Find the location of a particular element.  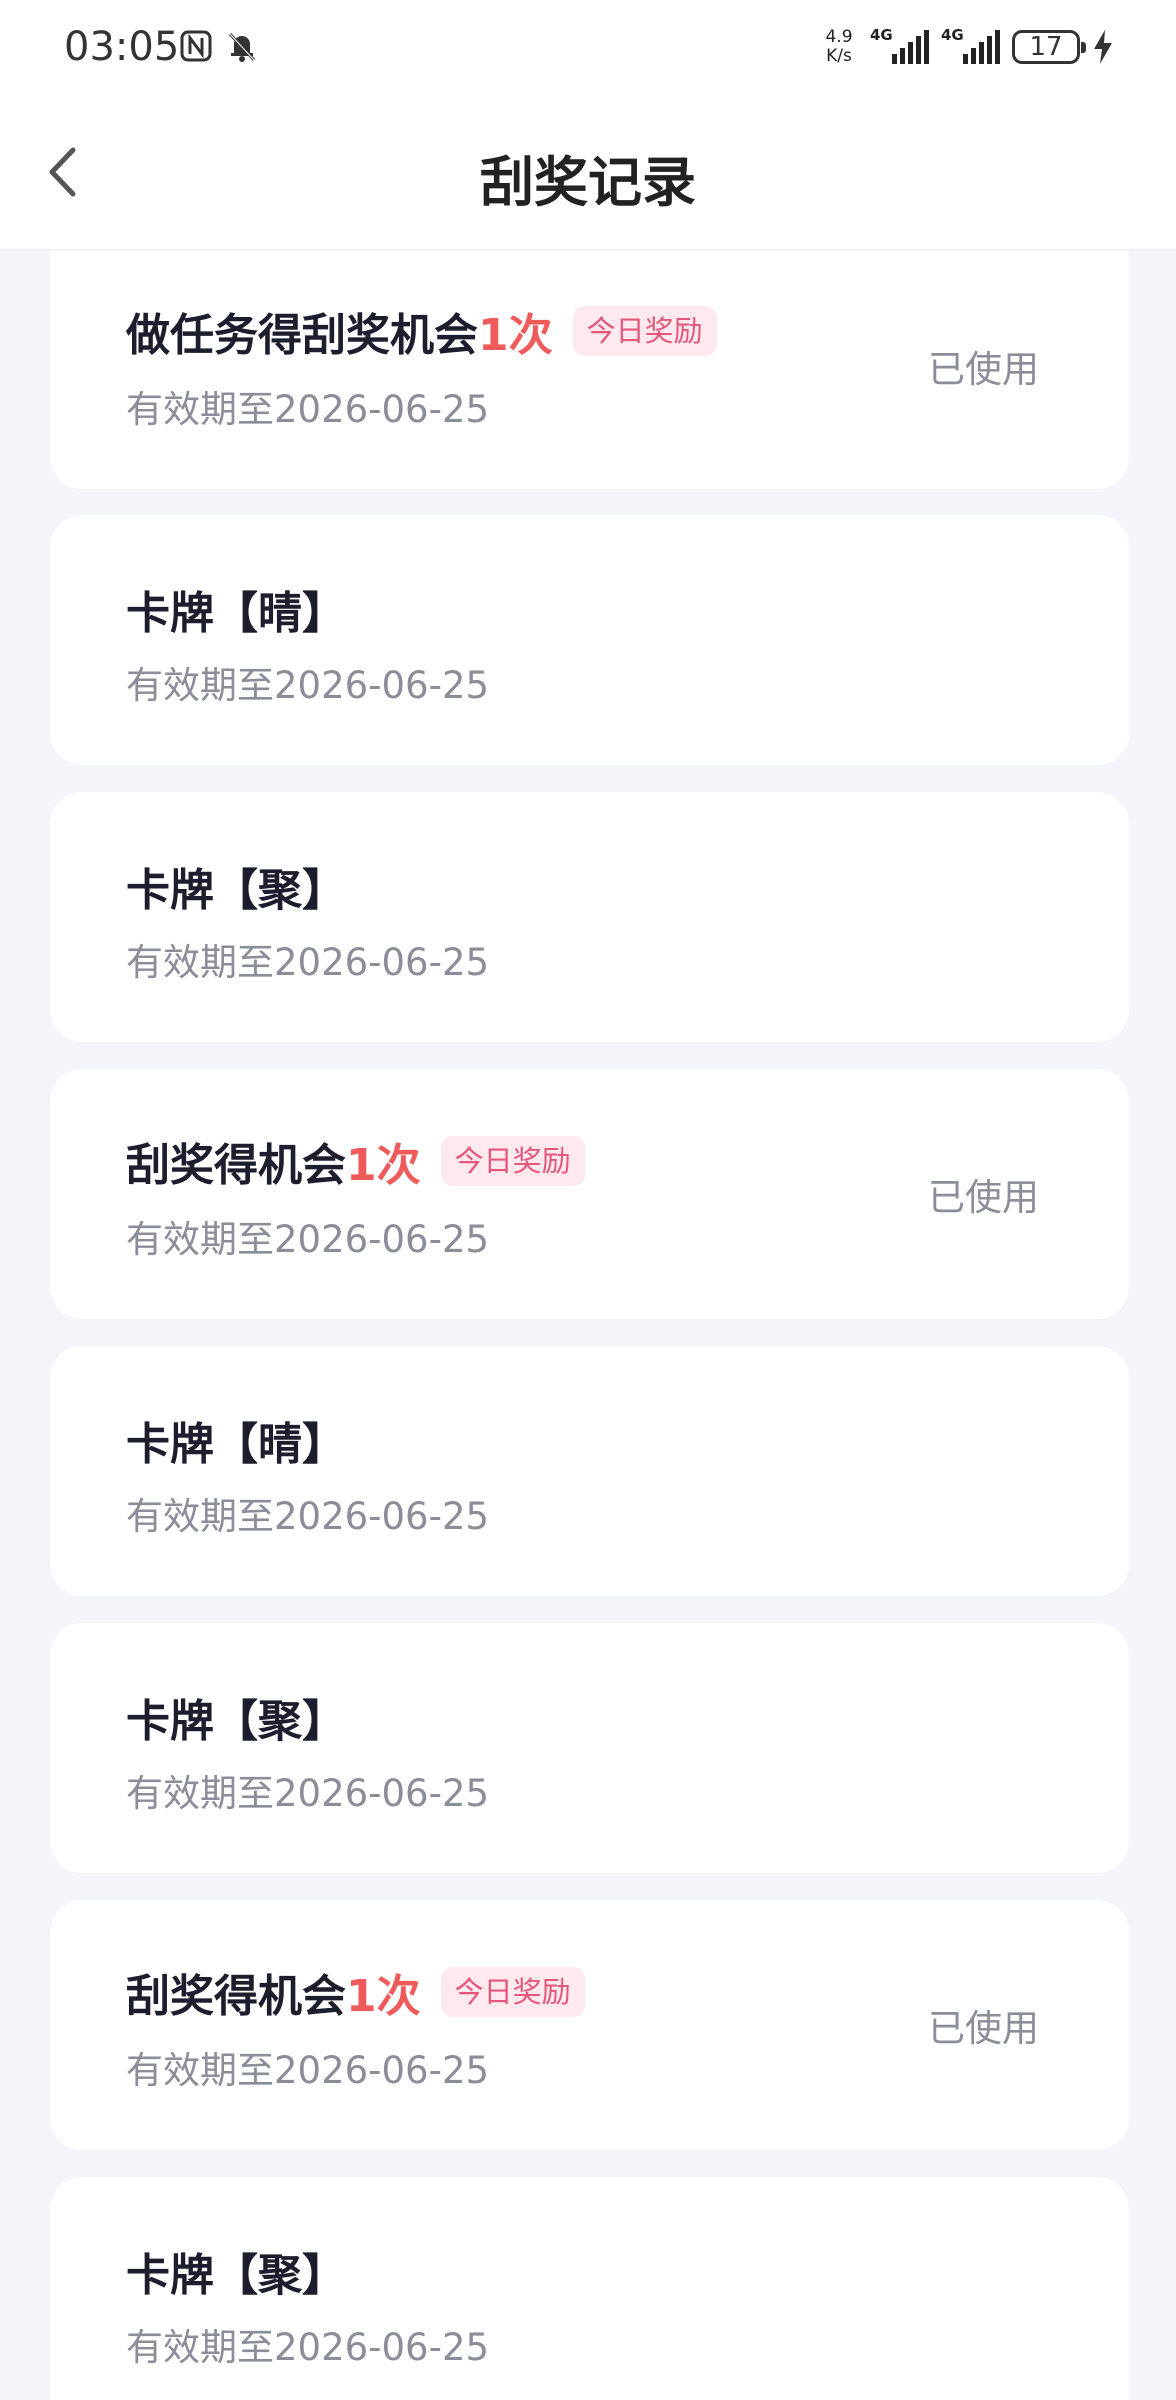

nav-bar: 刮奖记录 is located at coordinates (588, 175).